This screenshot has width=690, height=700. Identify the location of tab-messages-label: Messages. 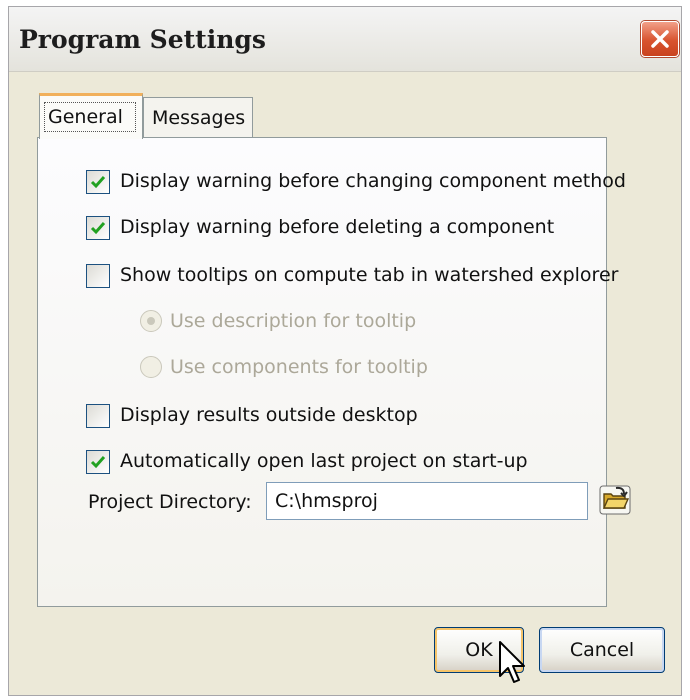
(199, 118).